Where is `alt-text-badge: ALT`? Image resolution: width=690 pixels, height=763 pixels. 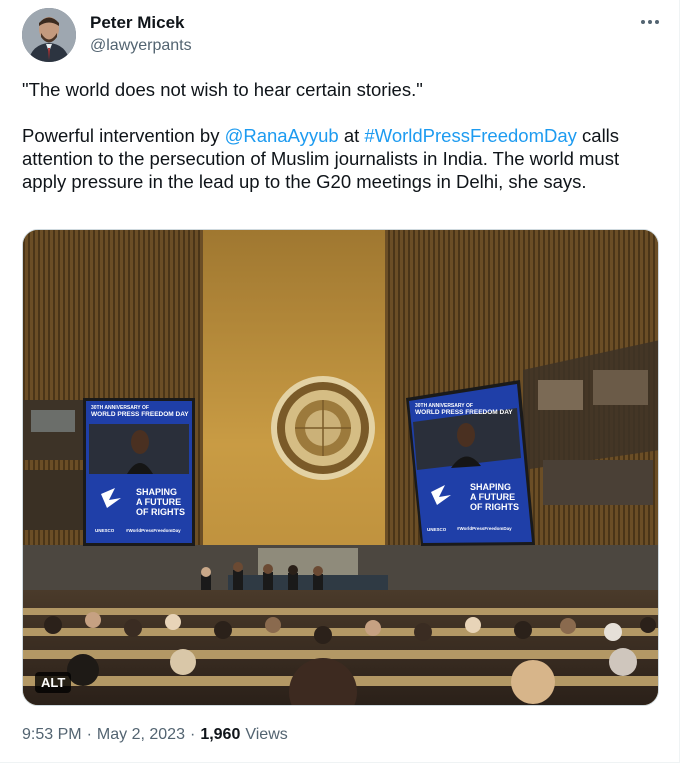 alt-text-badge: ALT is located at coordinates (53, 682).